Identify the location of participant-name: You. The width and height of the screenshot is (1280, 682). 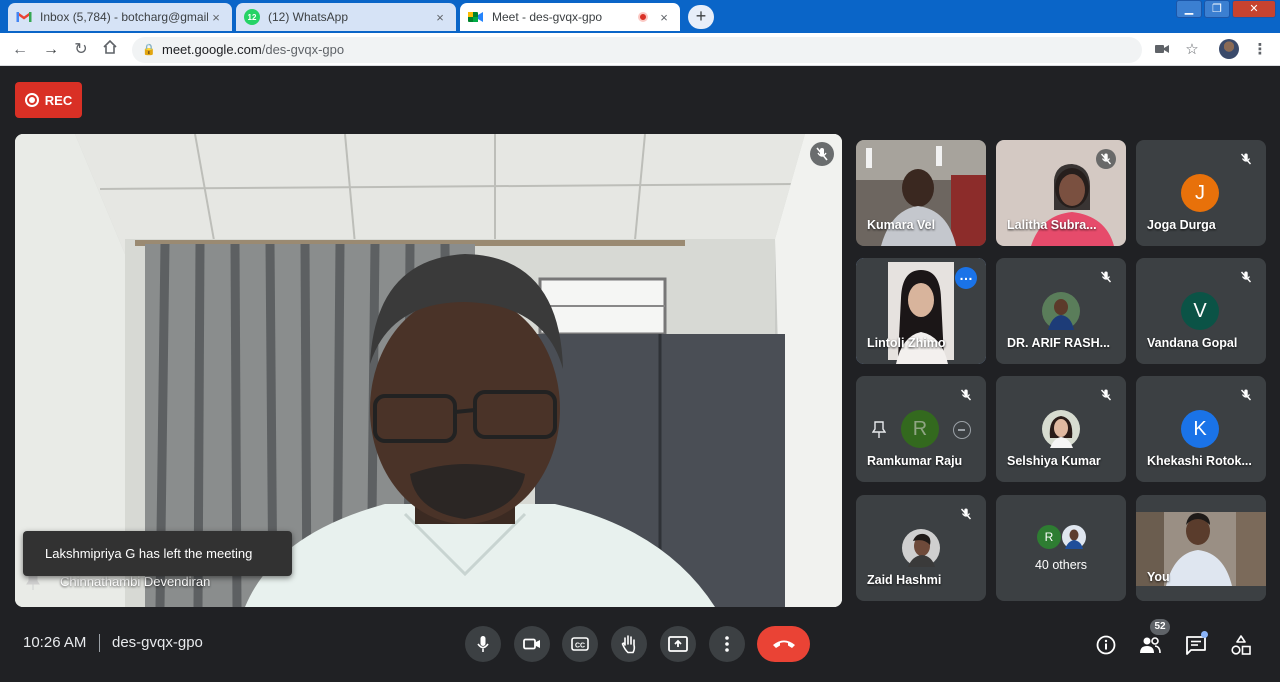
(1158, 577).